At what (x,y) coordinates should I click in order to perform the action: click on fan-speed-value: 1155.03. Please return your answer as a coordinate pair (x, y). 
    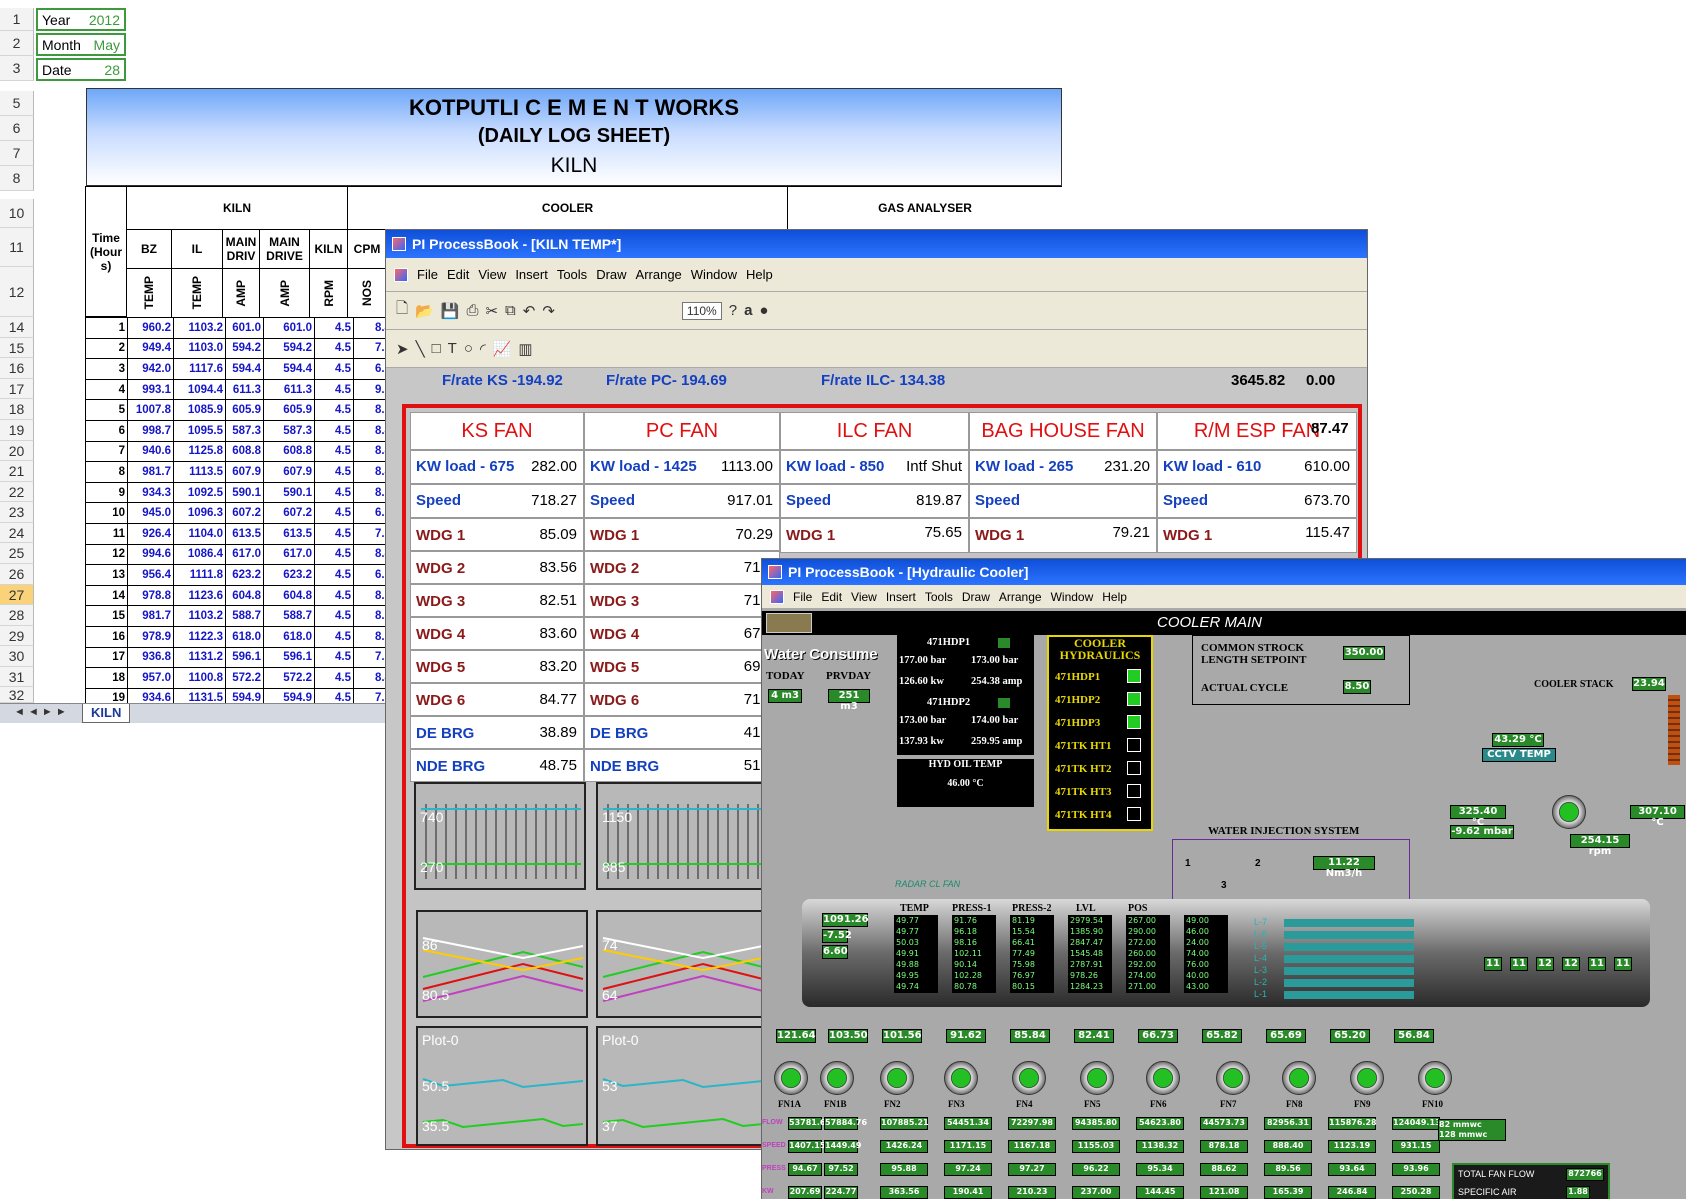
    Looking at the image, I should click on (1096, 1146).